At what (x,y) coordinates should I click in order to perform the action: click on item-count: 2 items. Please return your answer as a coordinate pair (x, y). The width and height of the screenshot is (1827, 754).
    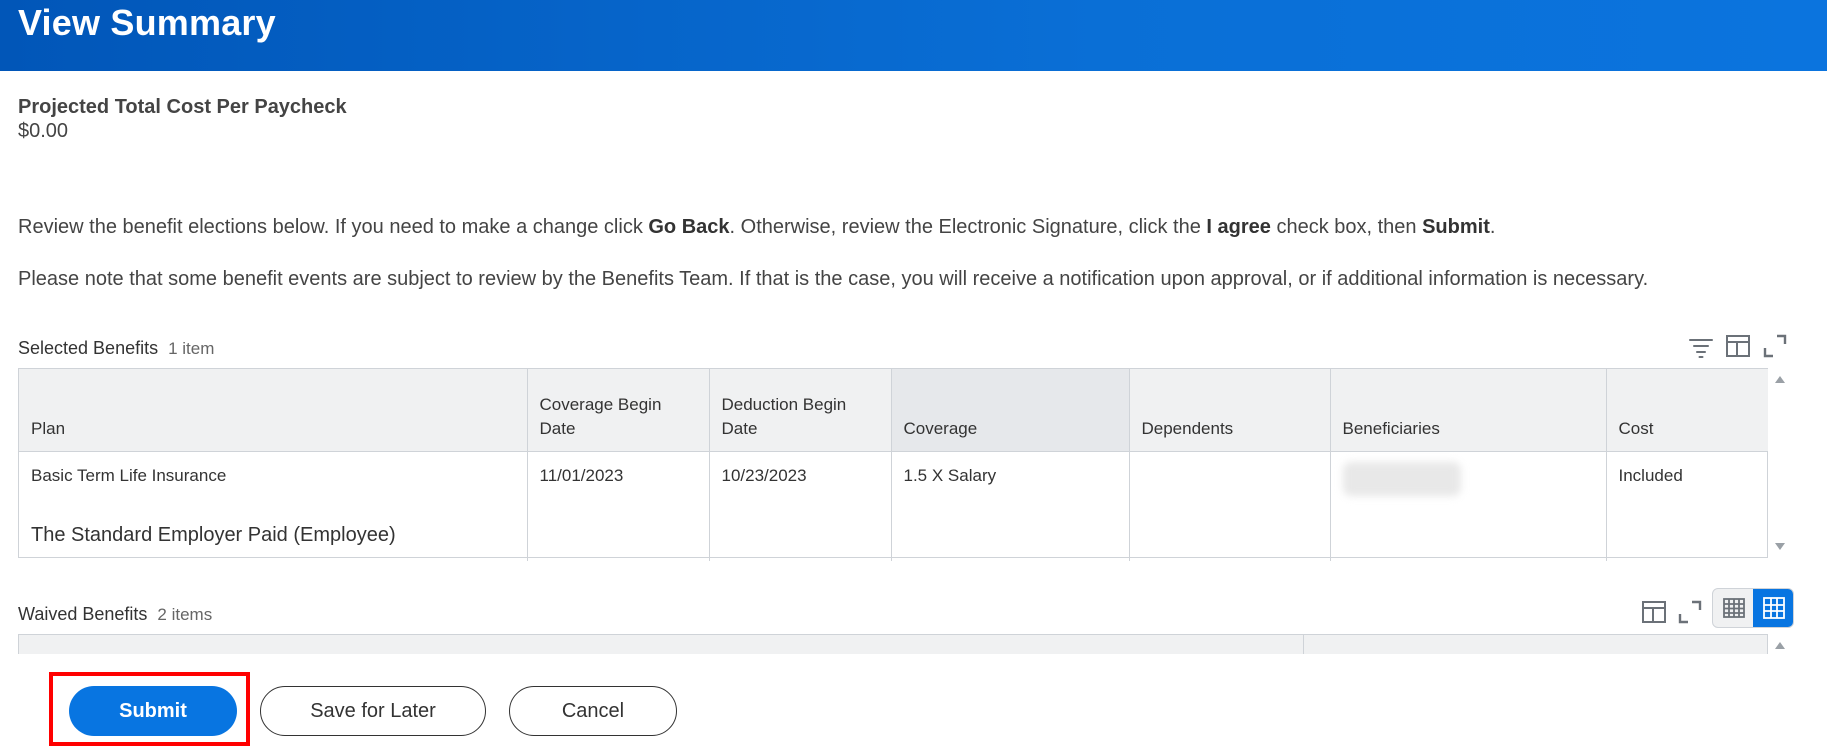
    Looking at the image, I should click on (185, 614).